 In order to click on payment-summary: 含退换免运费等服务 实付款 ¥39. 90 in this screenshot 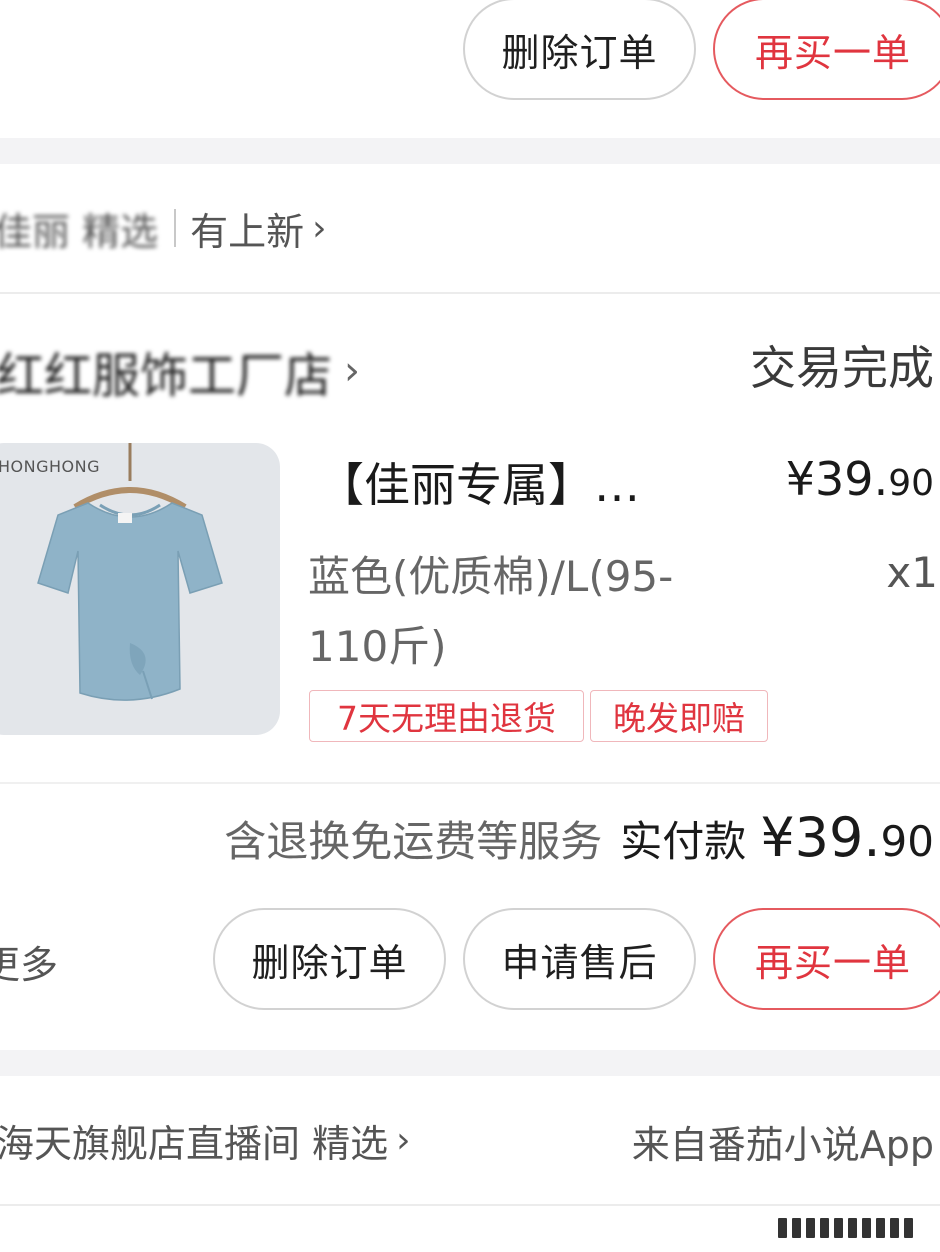, I will do `click(579, 841)`.